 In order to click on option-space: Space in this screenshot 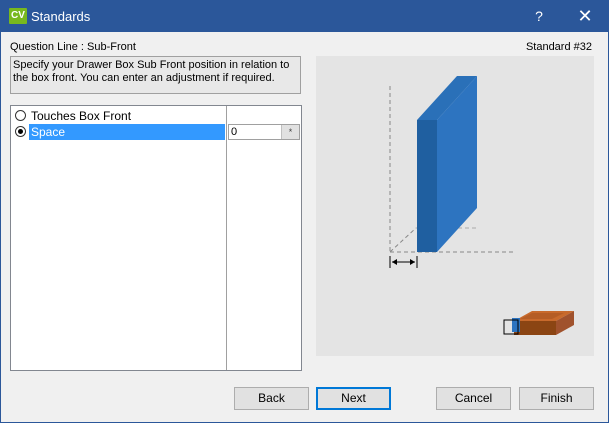, I will do `click(119, 132)`.